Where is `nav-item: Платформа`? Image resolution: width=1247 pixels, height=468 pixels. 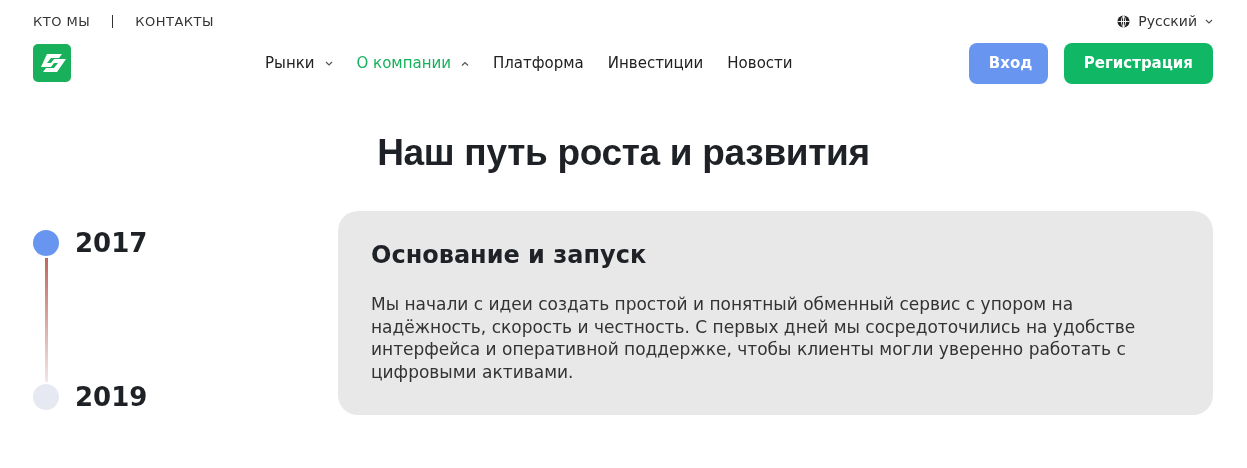
nav-item: Платформа is located at coordinates (538, 63).